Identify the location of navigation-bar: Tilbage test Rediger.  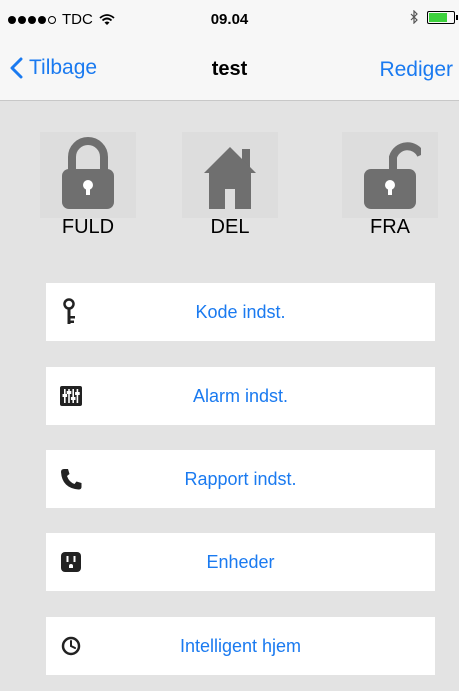
(229, 70).